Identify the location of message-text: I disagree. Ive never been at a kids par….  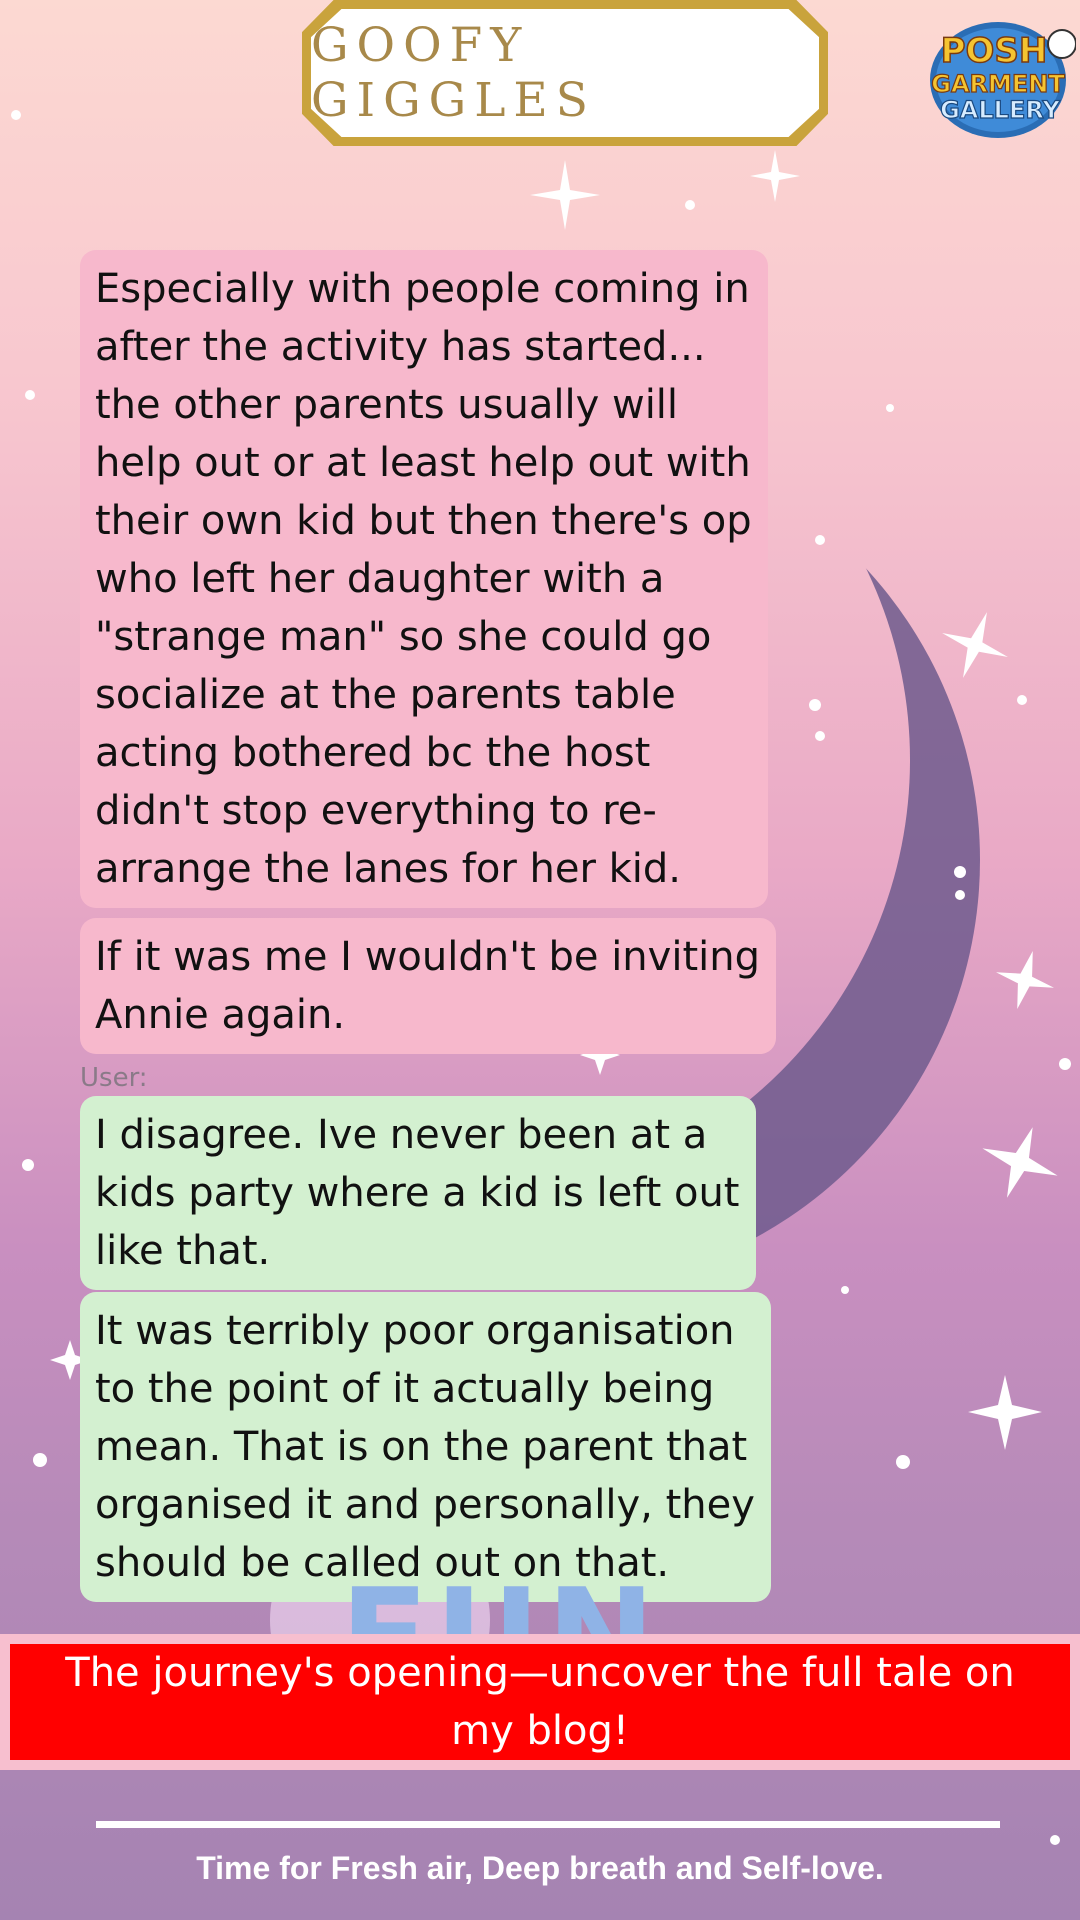
(417, 1193).